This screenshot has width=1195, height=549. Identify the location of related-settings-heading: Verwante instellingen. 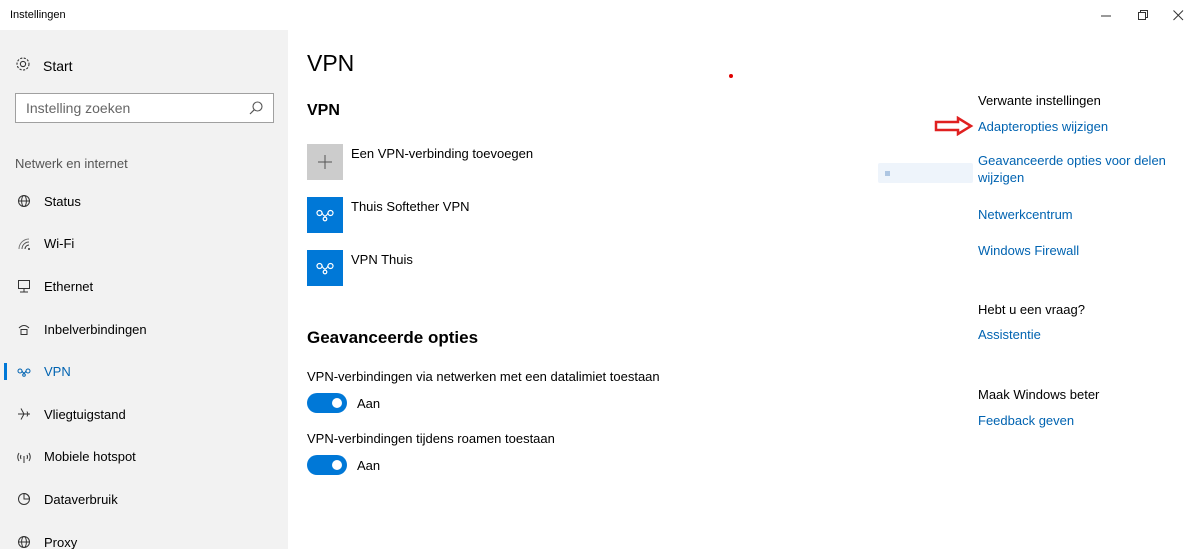
(1039, 100).